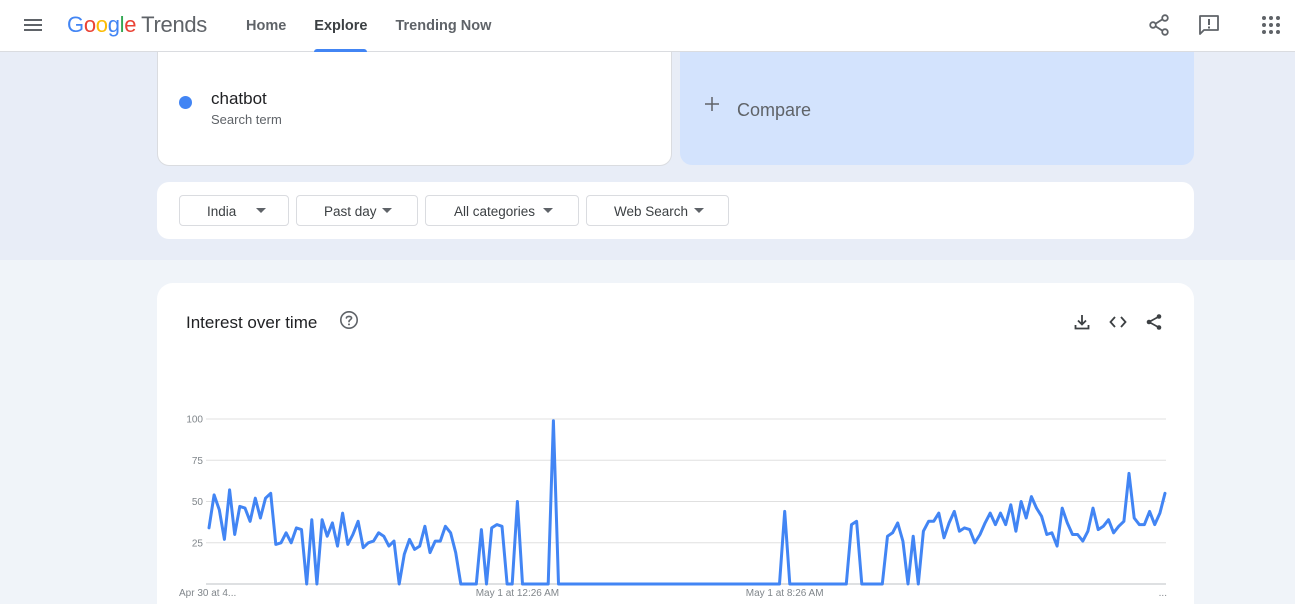 The width and height of the screenshot is (1295, 604). I want to click on category-dropdown: All categories, so click(502, 210).